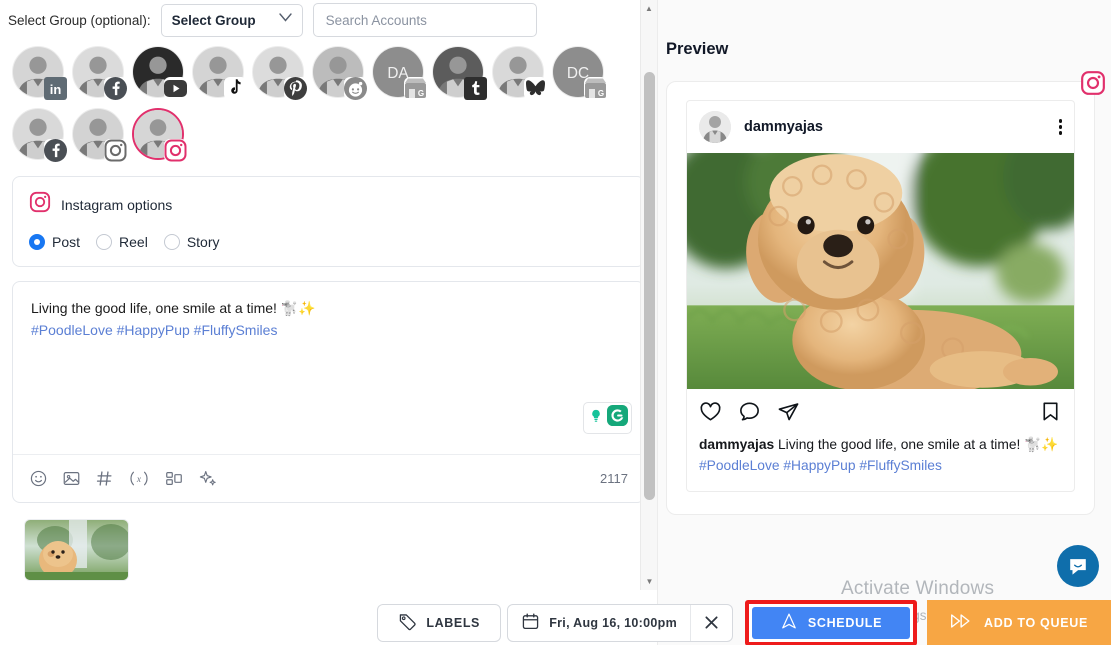 Image resolution: width=1111 pixels, height=645 pixels. What do you see at coordinates (328, 221) in the screenshot?
I see `instagram-options-card: Instagram options Post Reel Story` at bounding box center [328, 221].